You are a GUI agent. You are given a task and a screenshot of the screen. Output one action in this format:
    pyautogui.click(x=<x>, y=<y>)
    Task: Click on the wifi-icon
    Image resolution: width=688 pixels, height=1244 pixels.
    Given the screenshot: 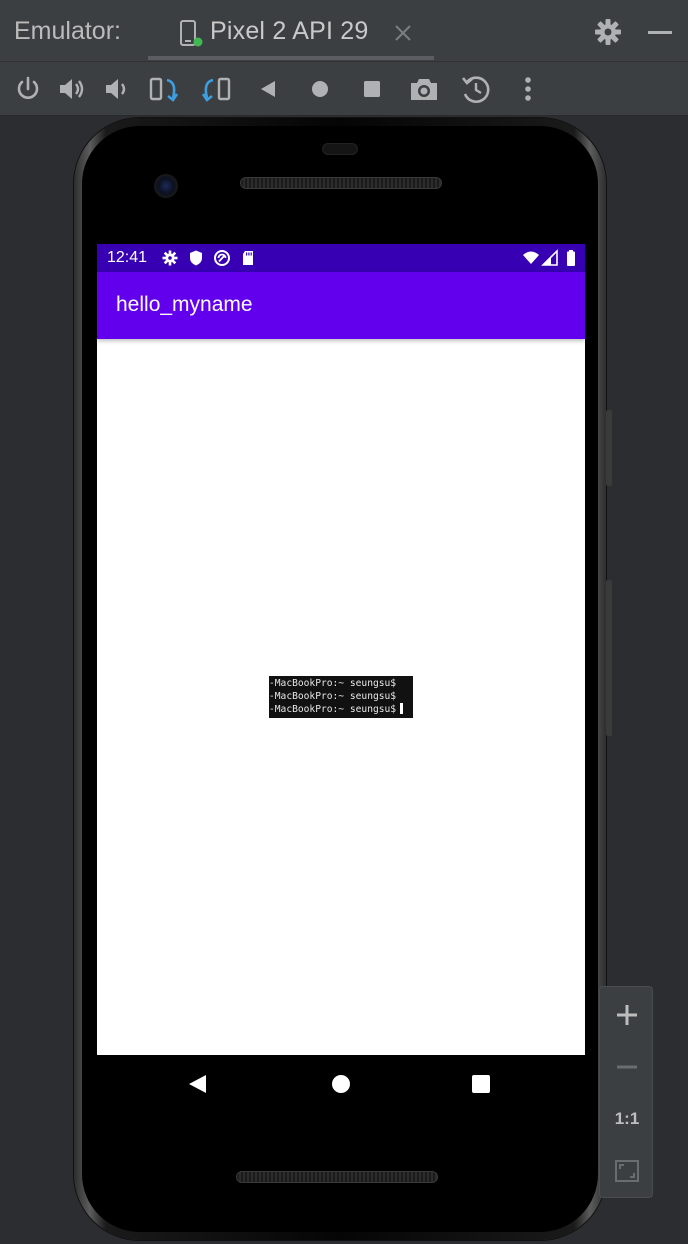 What is the action you would take?
    pyautogui.click(x=531, y=258)
    